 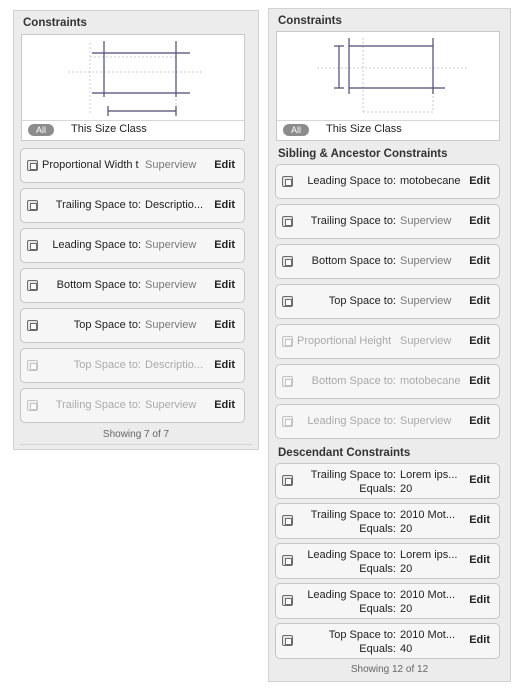 What do you see at coordinates (363, 154) in the screenshot?
I see `sibling-ancestor-title: Sibling & Ancestor Constraints` at bounding box center [363, 154].